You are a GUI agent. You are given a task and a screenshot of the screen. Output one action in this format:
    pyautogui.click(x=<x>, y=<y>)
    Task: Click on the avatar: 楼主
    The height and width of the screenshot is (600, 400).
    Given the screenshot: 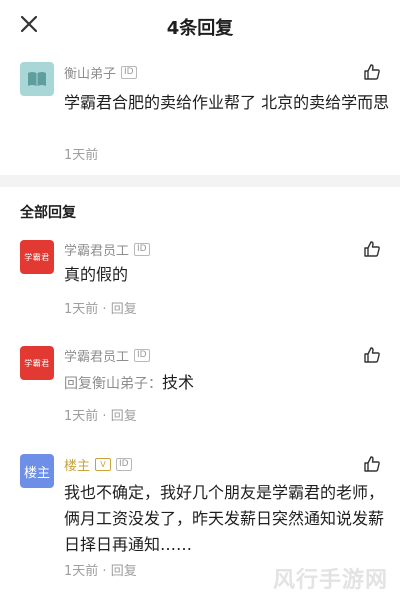 What is the action you would take?
    pyautogui.click(x=37, y=471)
    